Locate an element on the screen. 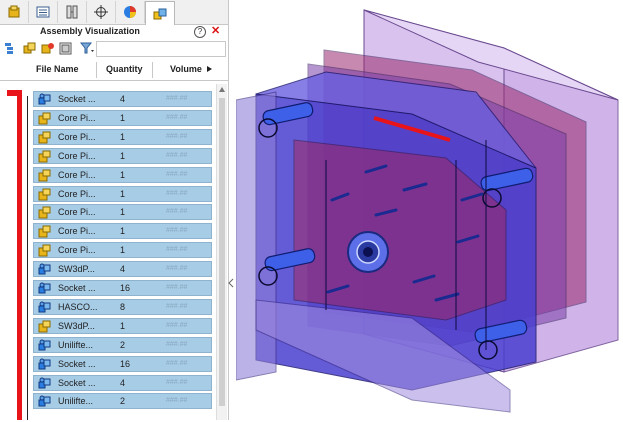 This screenshot has height=422, width=623. property-manager-tab is located at coordinates (43, 12).